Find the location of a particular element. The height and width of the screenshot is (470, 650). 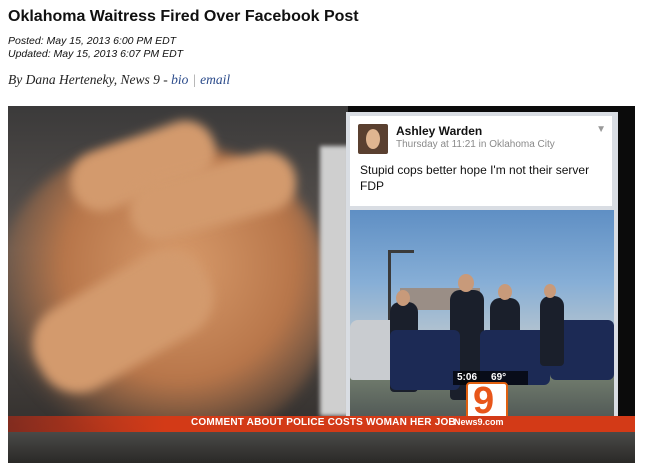

ticker-site: News9.com is located at coordinates (479, 422).